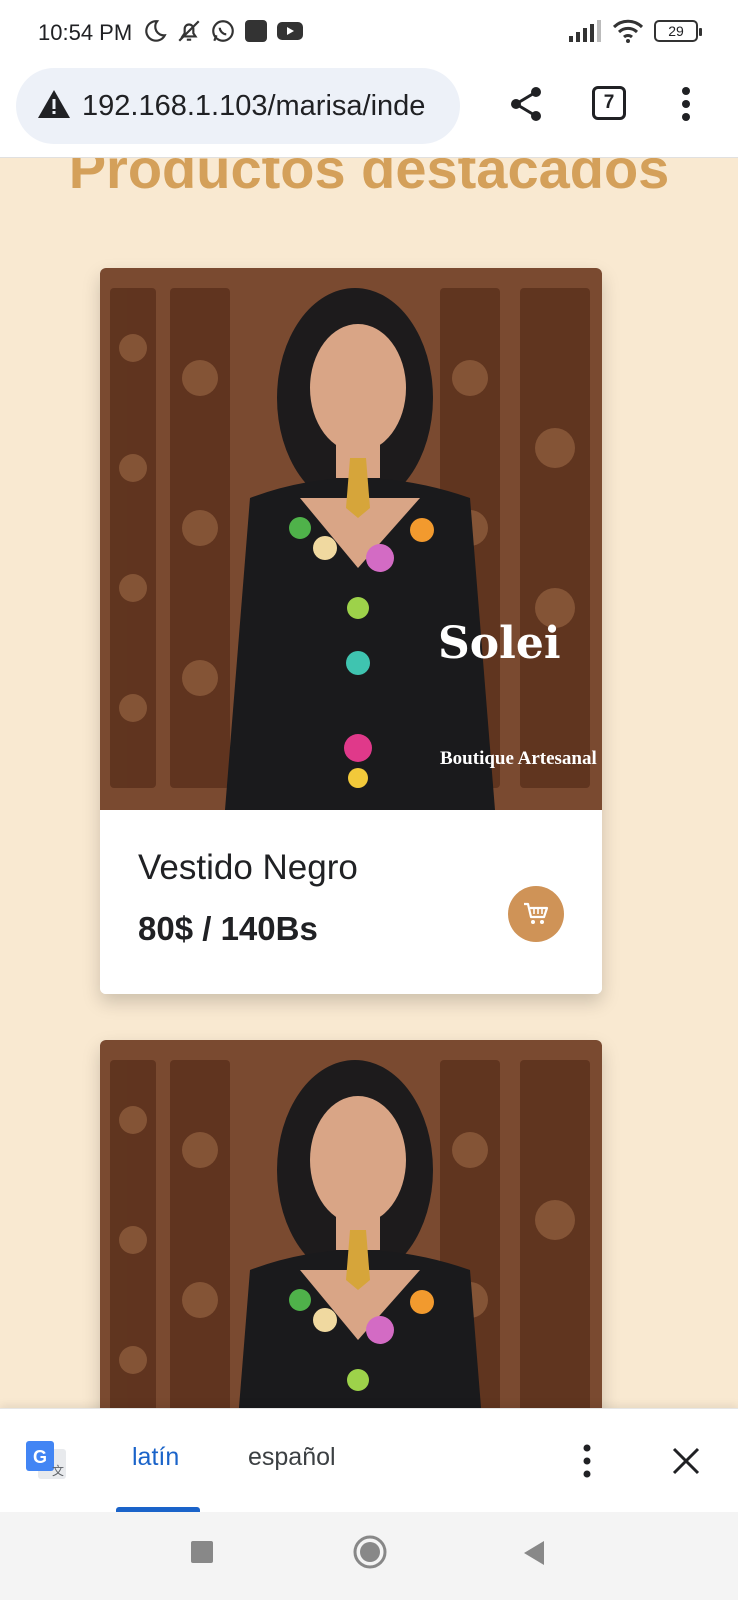  Describe the element at coordinates (370, 1552) in the screenshot. I see `home-button` at that location.